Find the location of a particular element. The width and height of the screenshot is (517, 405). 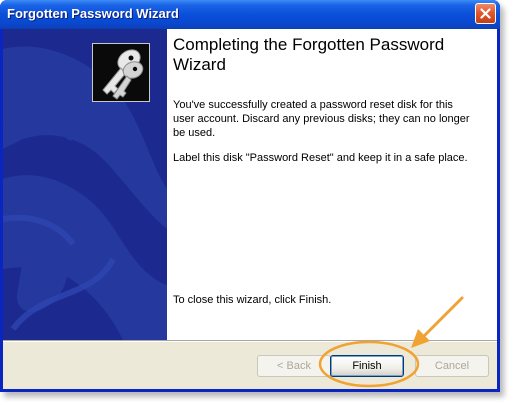

keys-icon is located at coordinates (123, 74).